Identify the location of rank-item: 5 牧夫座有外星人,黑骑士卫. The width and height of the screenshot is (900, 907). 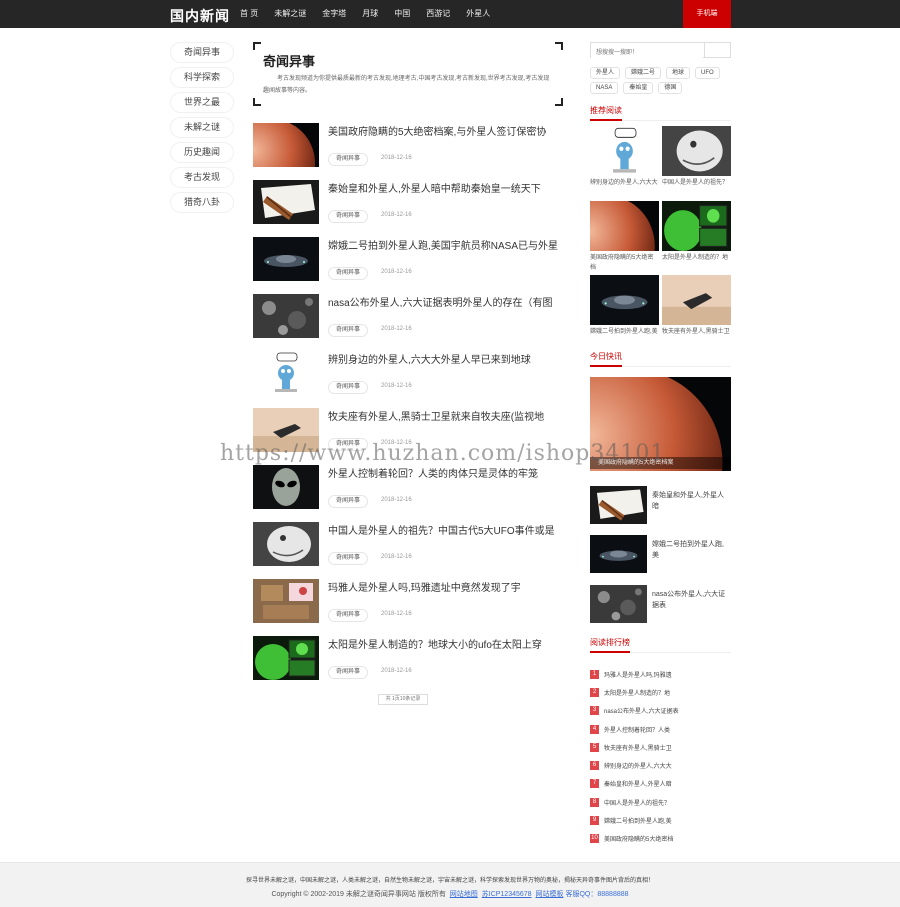
(660, 747).